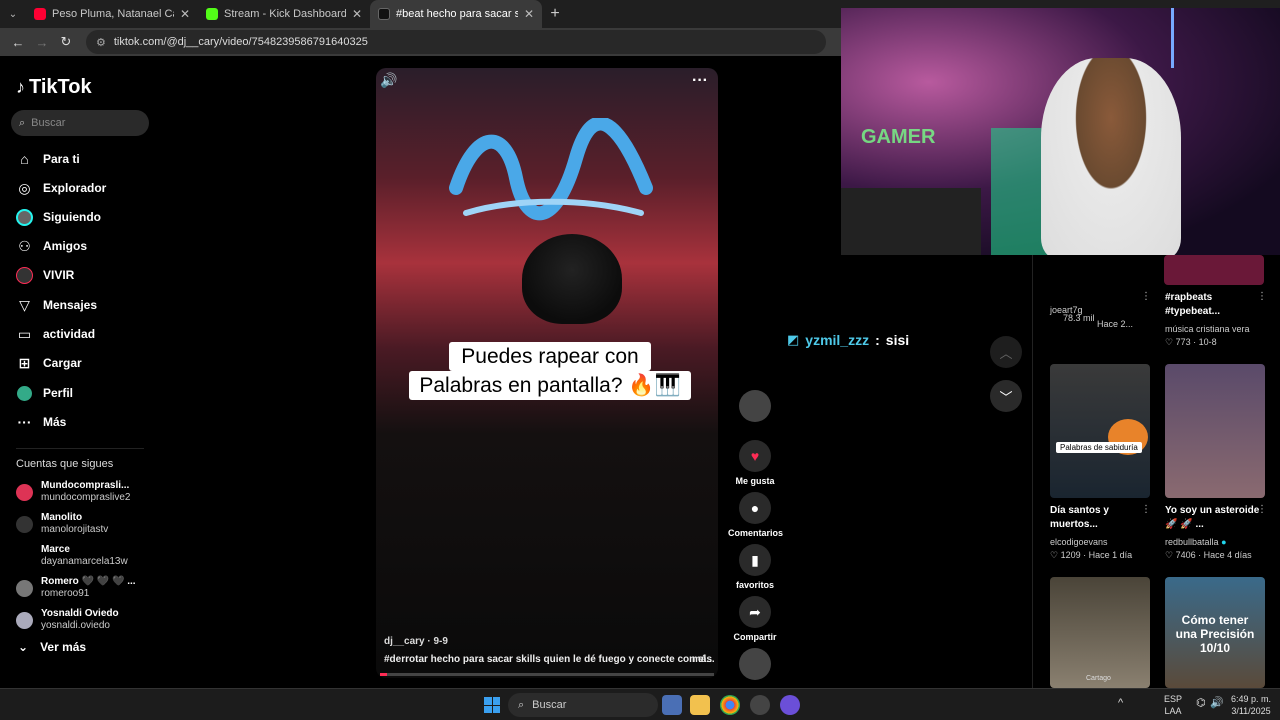 The height and width of the screenshot is (720, 1280). Describe the element at coordinates (702, 659) in the screenshot. I see `more-button: más` at that location.